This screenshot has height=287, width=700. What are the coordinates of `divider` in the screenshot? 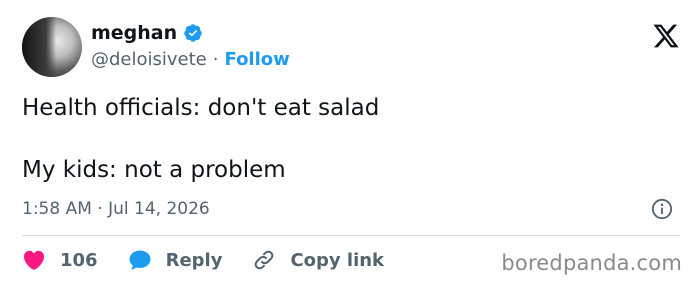 It's located at (351, 235).